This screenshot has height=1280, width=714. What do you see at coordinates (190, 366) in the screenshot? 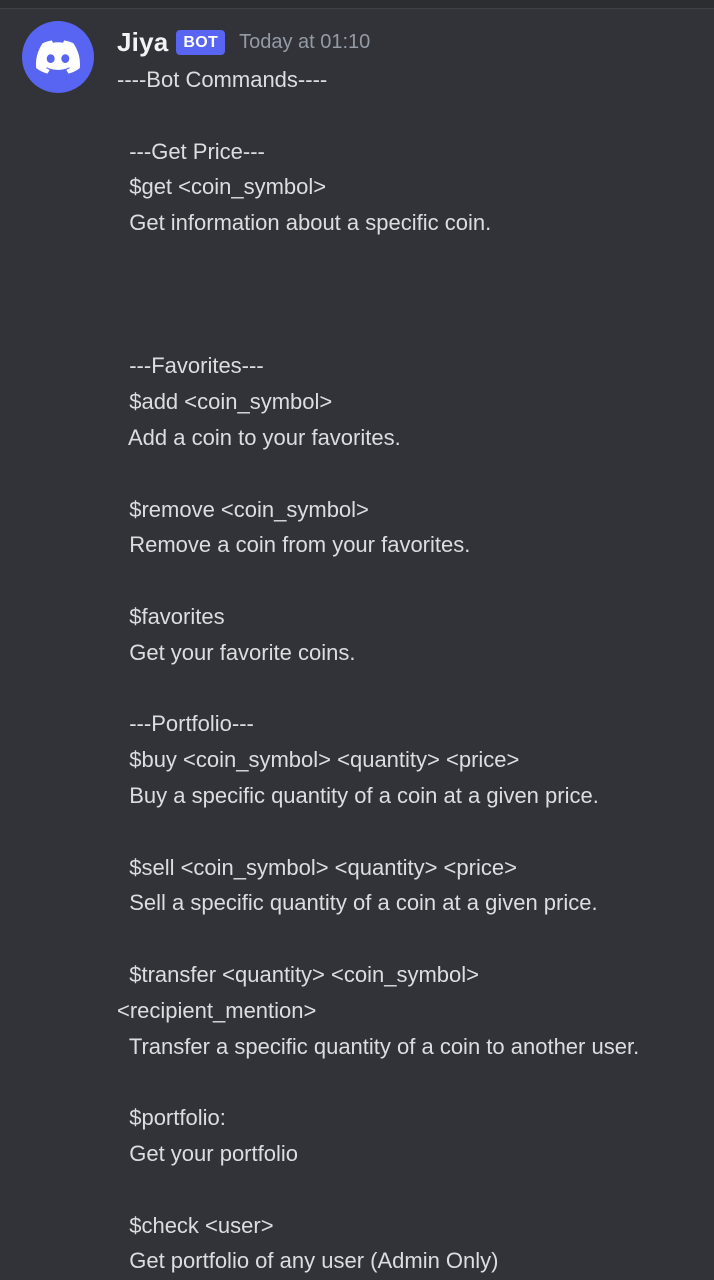
I see `message-line: ---Favorites---` at bounding box center [190, 366].